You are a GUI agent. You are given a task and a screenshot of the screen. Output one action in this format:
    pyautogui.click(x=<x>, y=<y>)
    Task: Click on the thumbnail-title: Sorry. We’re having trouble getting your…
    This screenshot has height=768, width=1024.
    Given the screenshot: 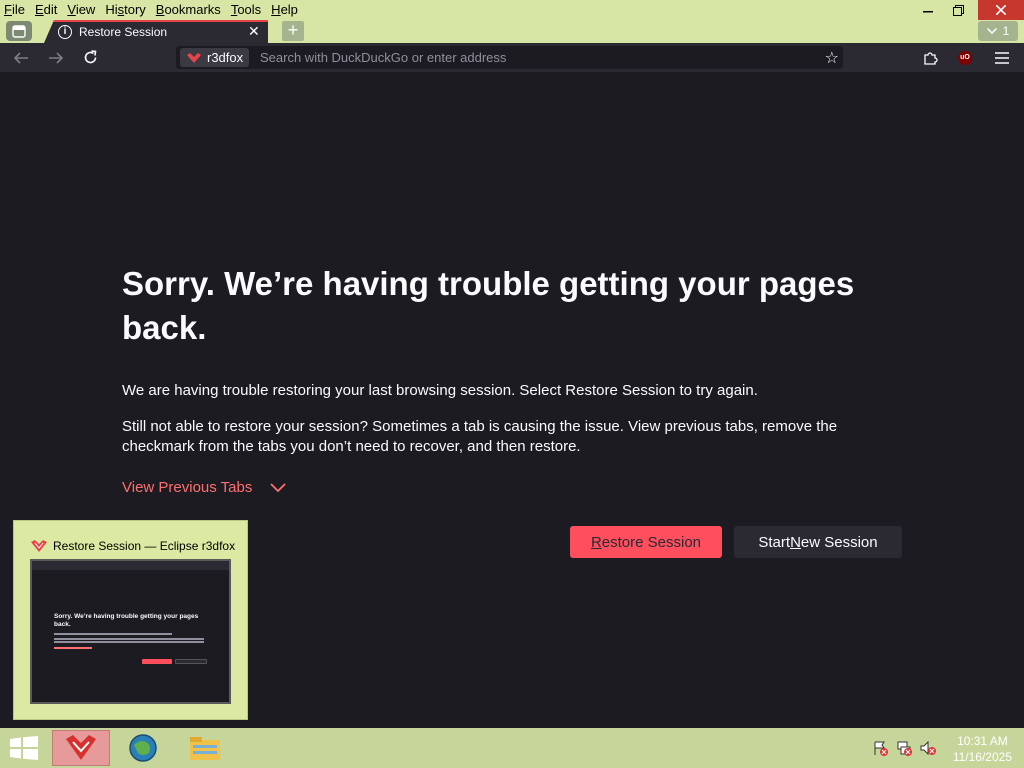 What is the action you would take?
    pyautogui.click(x=126, y=620)
    